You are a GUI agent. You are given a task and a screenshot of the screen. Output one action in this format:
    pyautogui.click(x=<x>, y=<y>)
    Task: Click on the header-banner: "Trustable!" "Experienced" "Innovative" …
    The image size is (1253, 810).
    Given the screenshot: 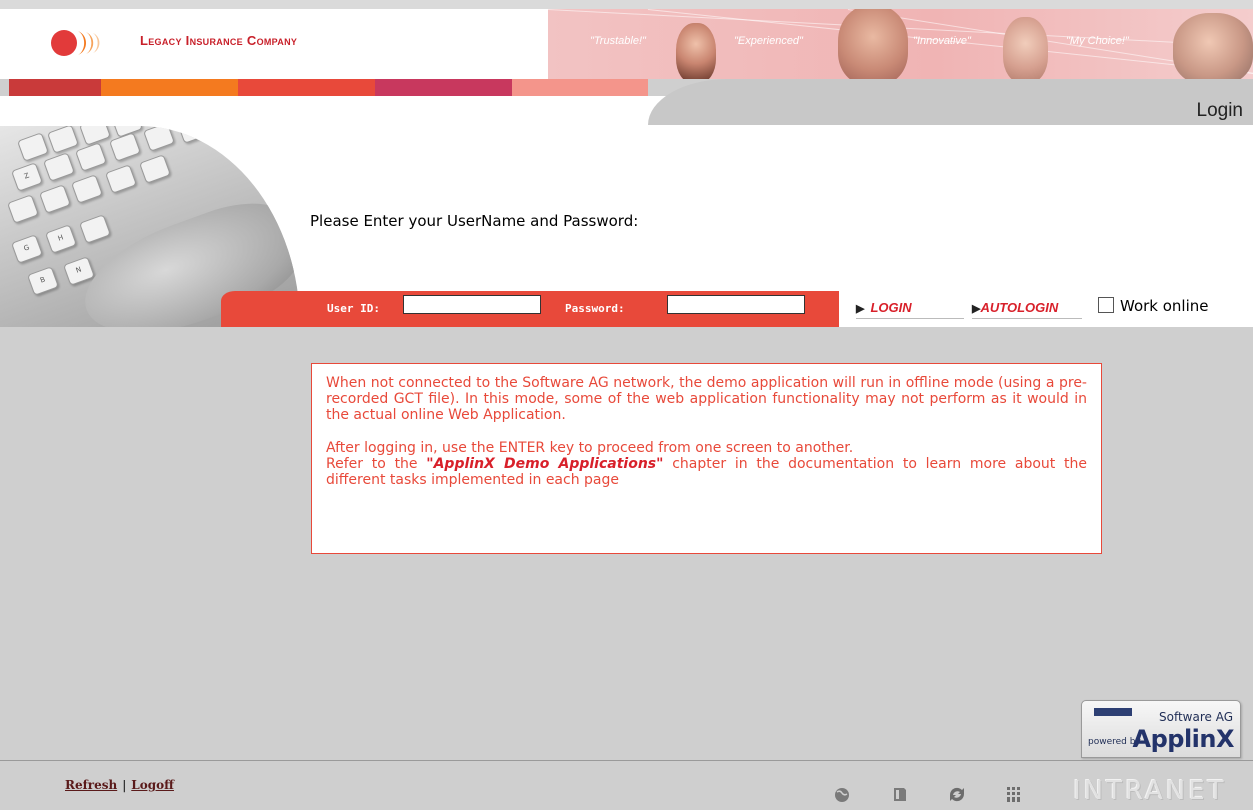 What is the action you would take?
    pyautogui.click(x=900, y=44)
    